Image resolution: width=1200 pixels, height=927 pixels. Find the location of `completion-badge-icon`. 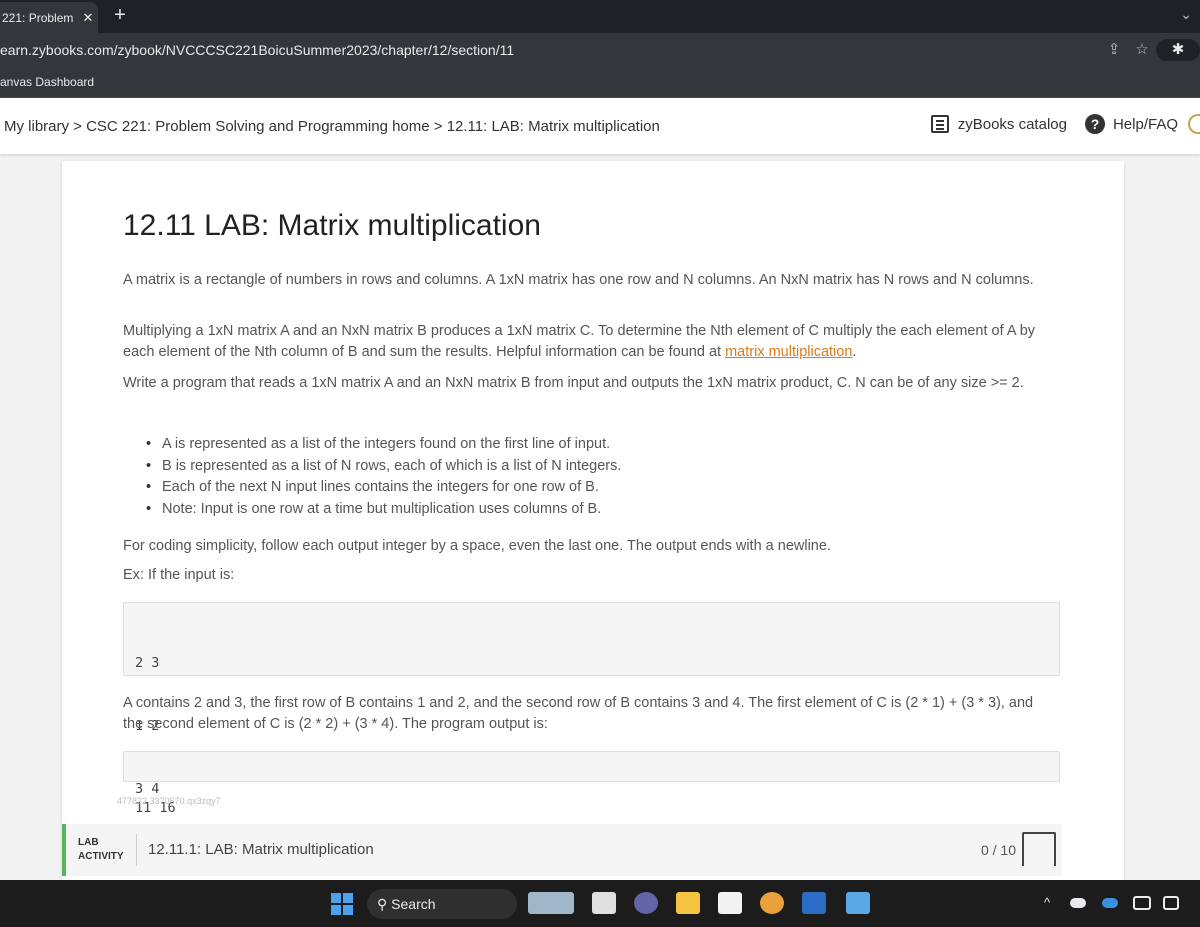

completion-badge-icon is located at coordinates (1039, 849).